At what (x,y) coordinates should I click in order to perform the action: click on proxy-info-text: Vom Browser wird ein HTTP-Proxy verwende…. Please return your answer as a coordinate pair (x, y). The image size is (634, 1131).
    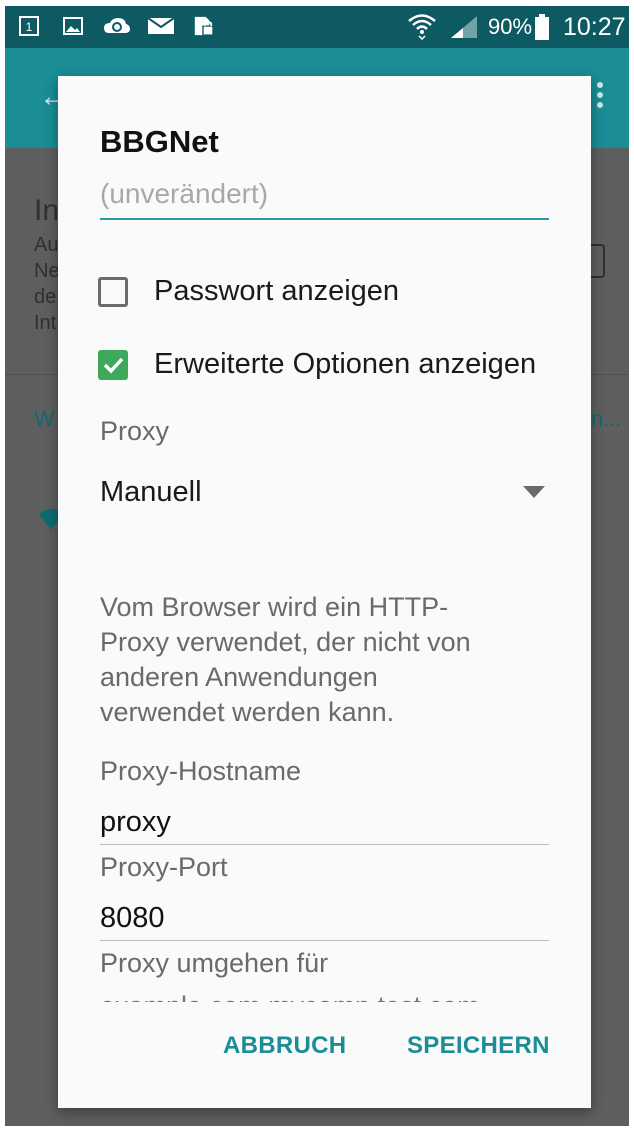
    Looking at the image, I should click on (285, 659).